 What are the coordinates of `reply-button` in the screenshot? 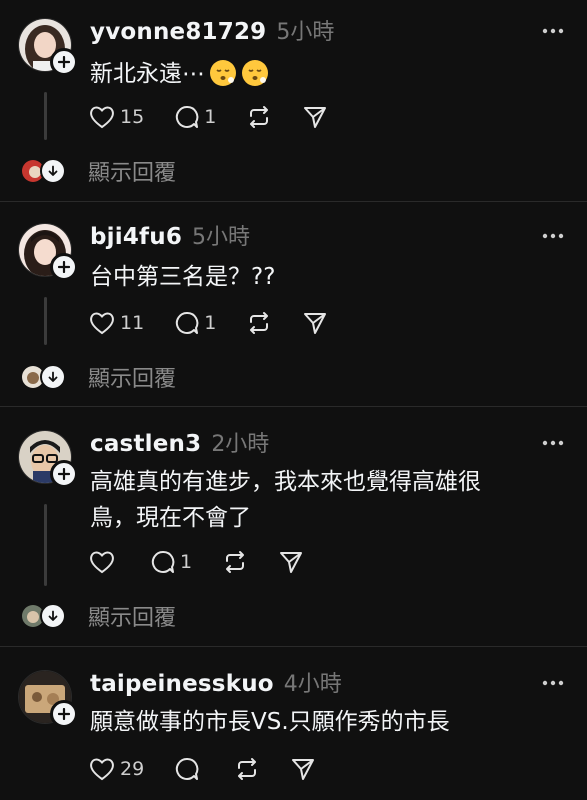 It's located at (189, 769).